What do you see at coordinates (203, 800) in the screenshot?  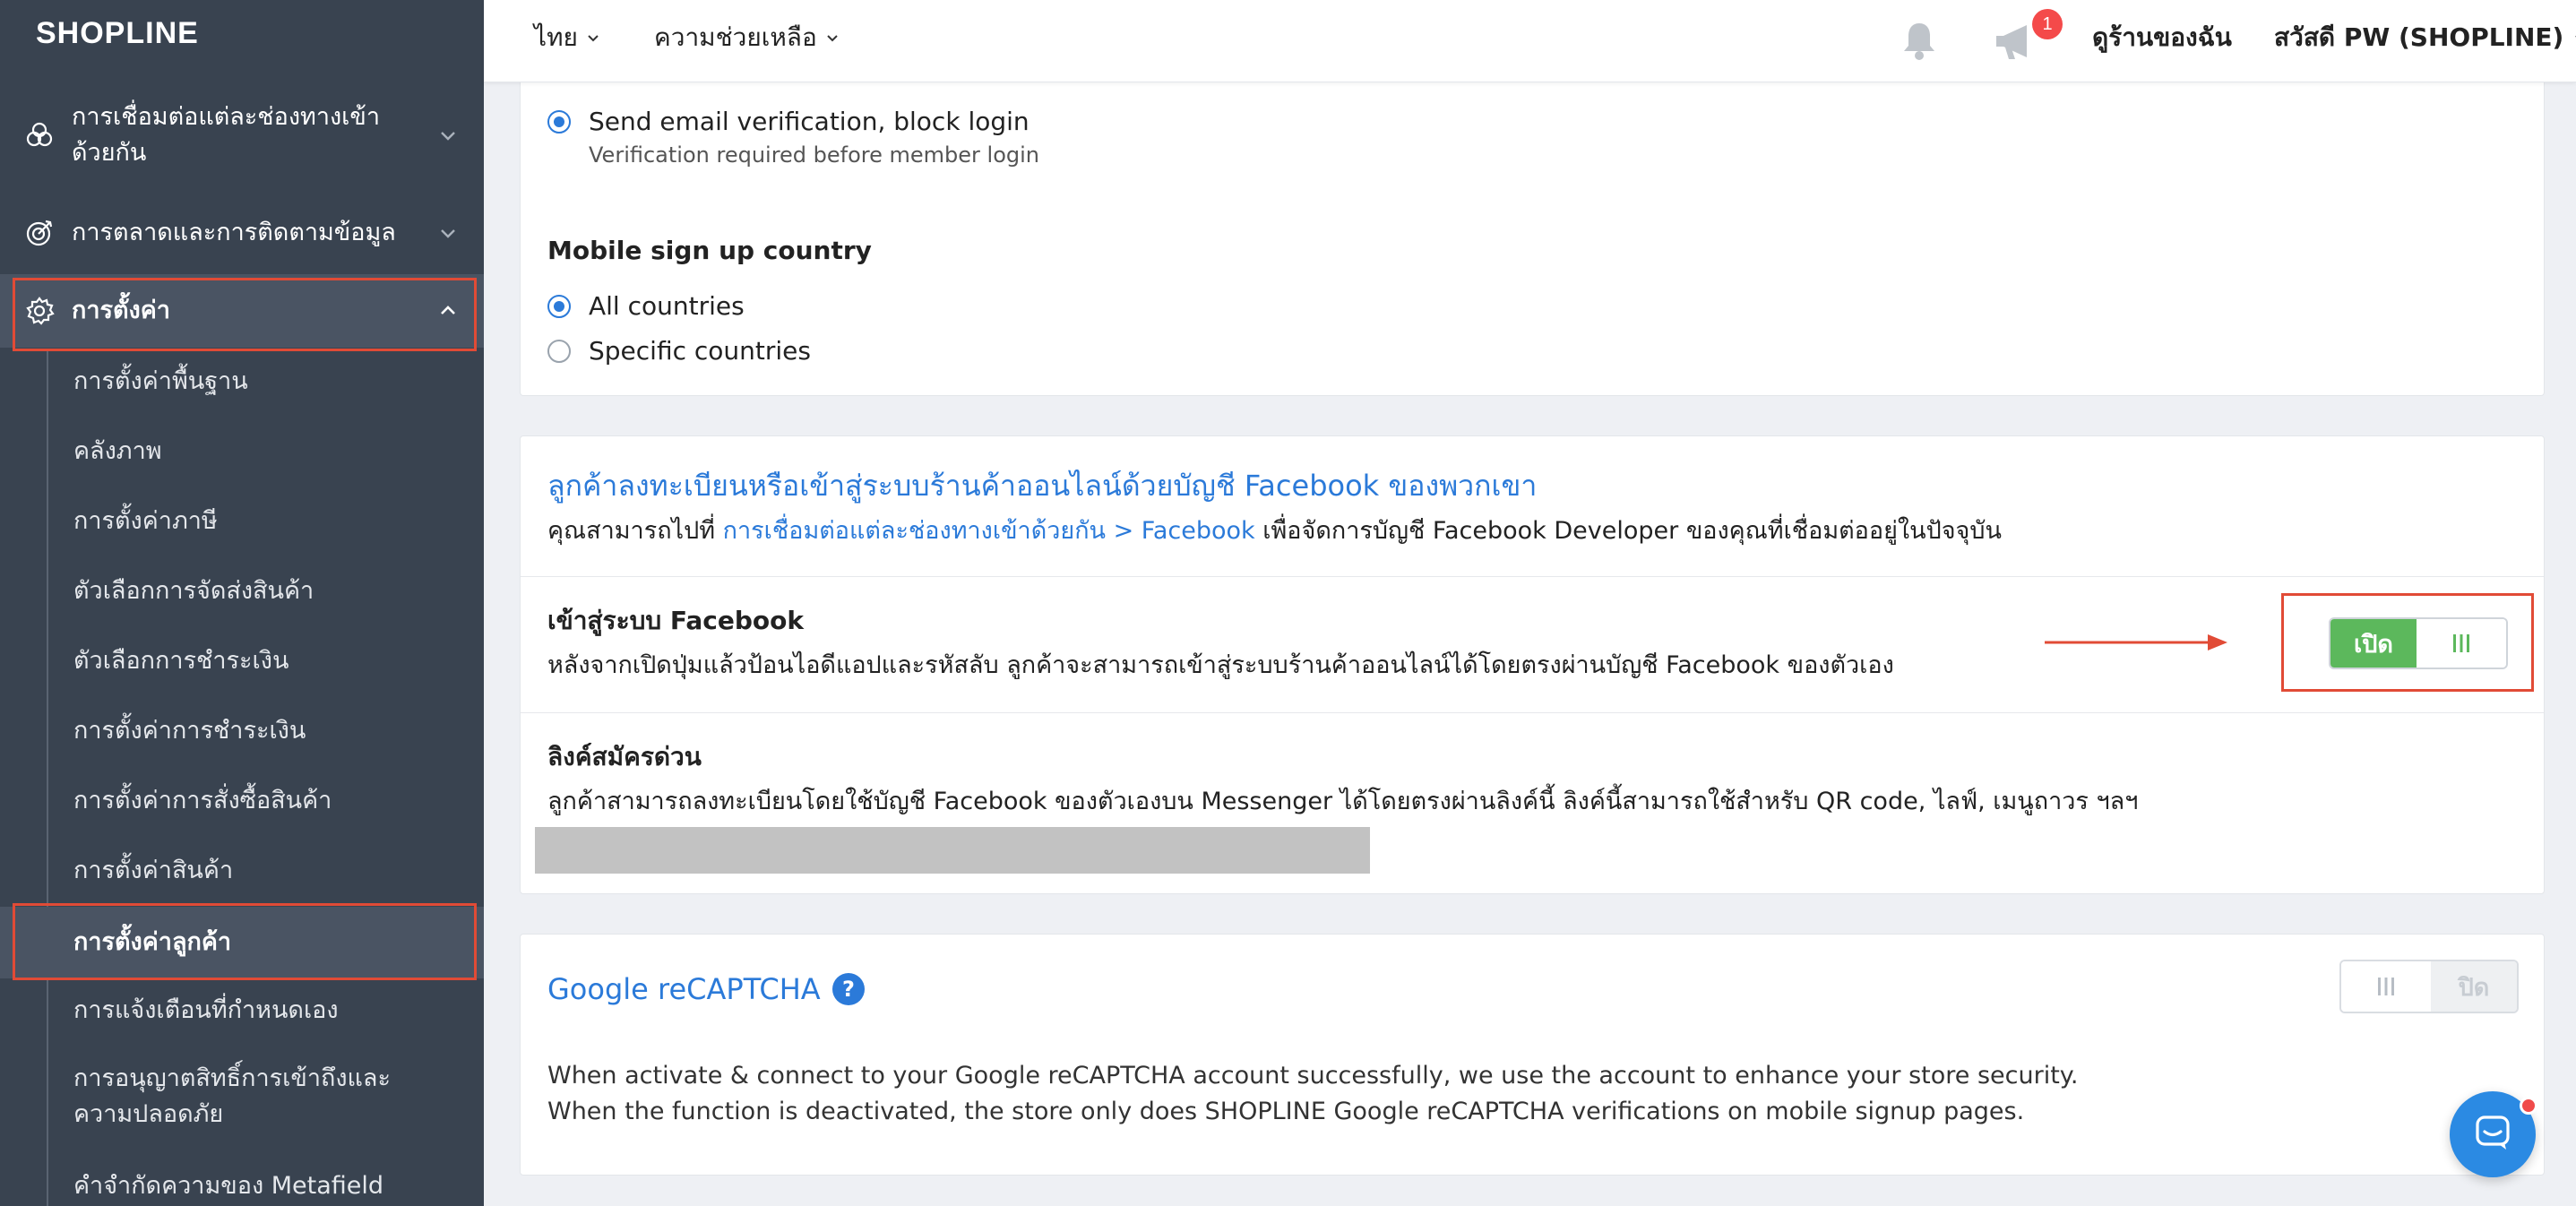 I see `sidebar-item-label: การตั้งค่าการสั่งซื้อสินค้า` at bounding box center [203, 800].